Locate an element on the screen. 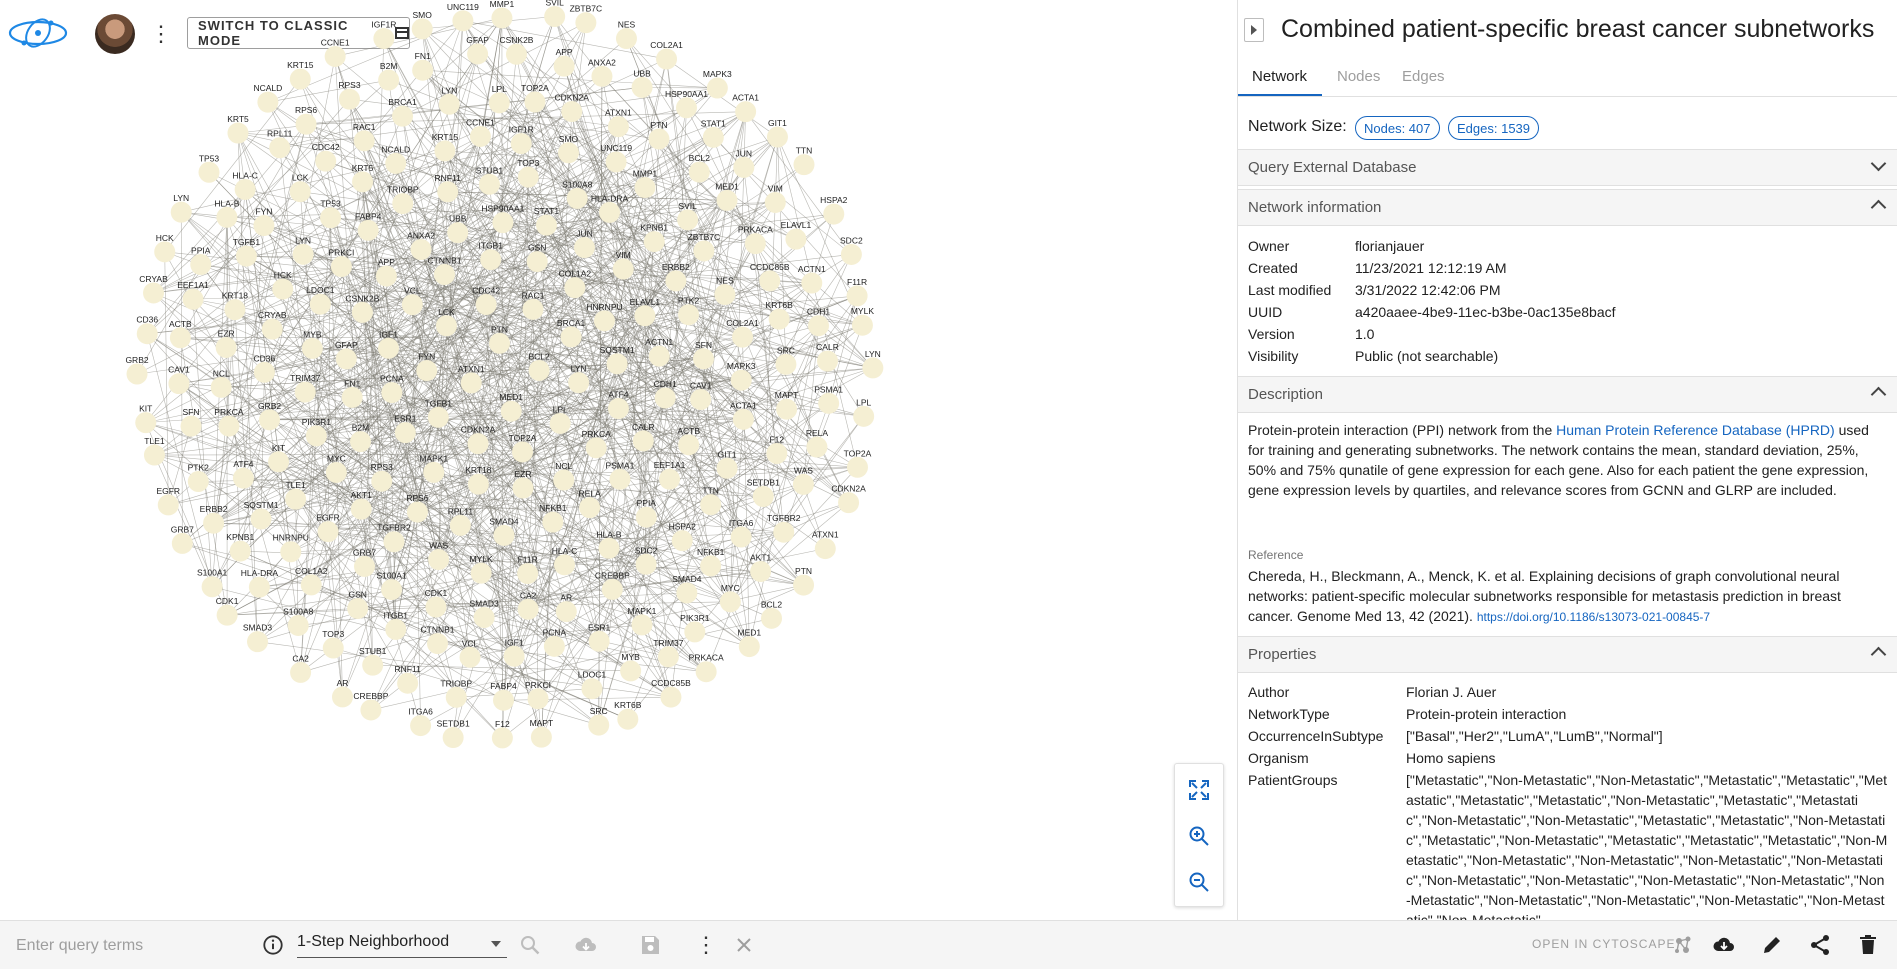  graph-node-label: NES is located at coordinates (725, 281).